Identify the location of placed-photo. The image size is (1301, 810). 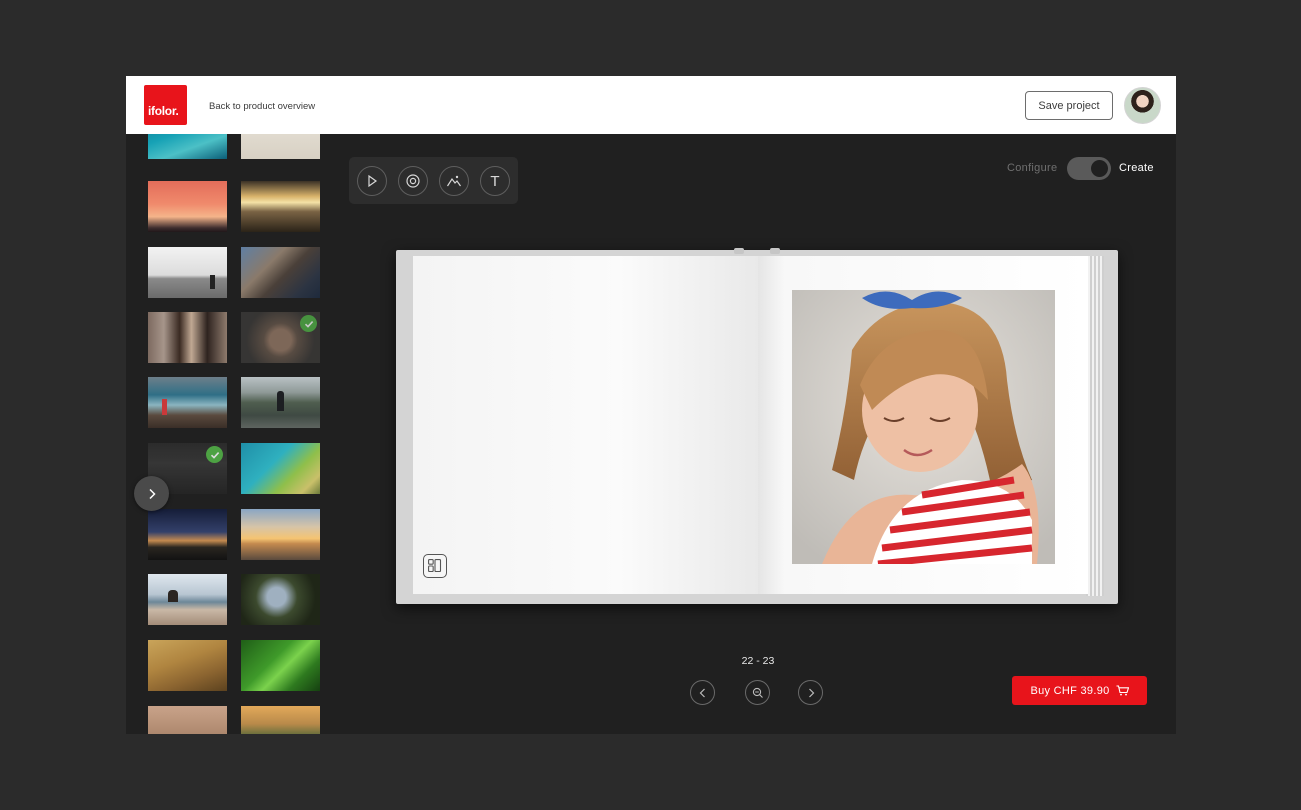
(923, 427).